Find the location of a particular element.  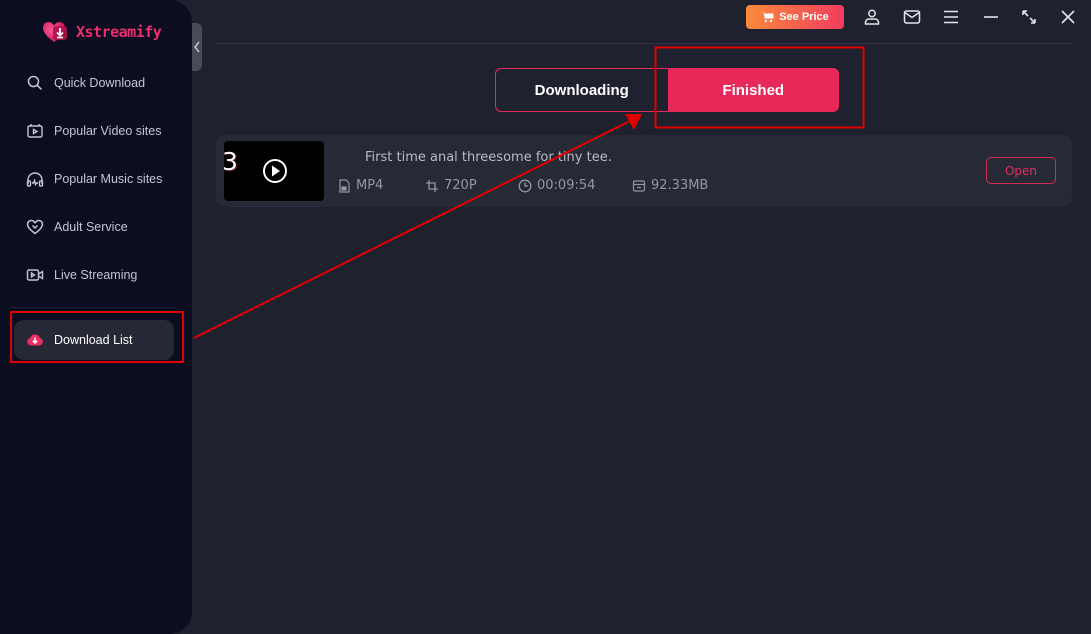

resolution-value: 720P is located at coordinates (460, 185).